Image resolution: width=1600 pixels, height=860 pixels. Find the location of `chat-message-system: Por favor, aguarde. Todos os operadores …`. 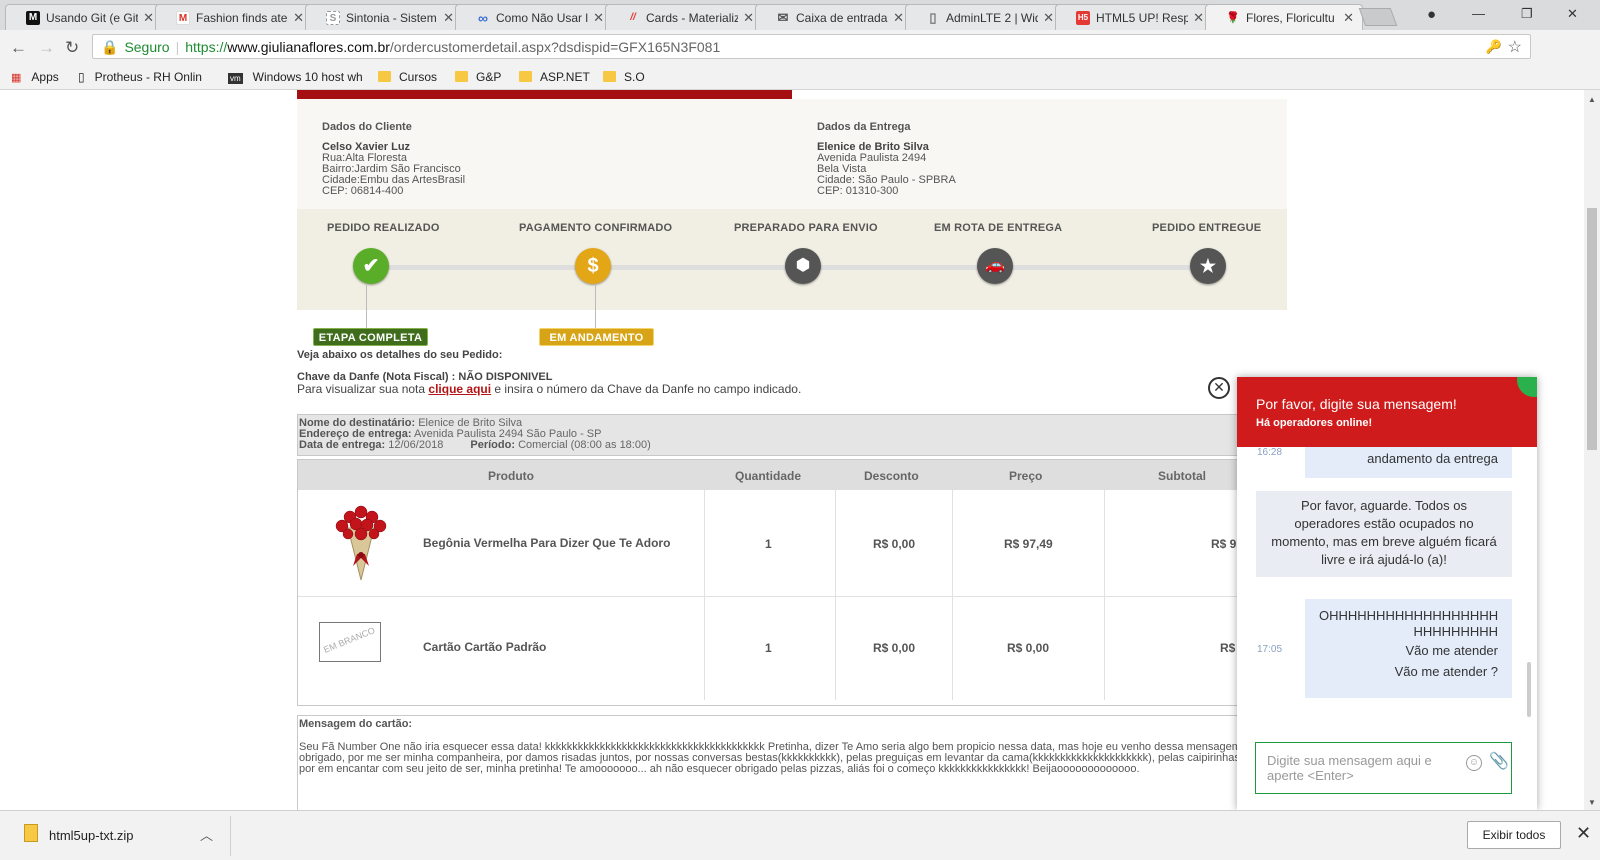

chat-message-system: Por favor, aguarde. Todos os operadores … is located at coordinates (1384, 534).